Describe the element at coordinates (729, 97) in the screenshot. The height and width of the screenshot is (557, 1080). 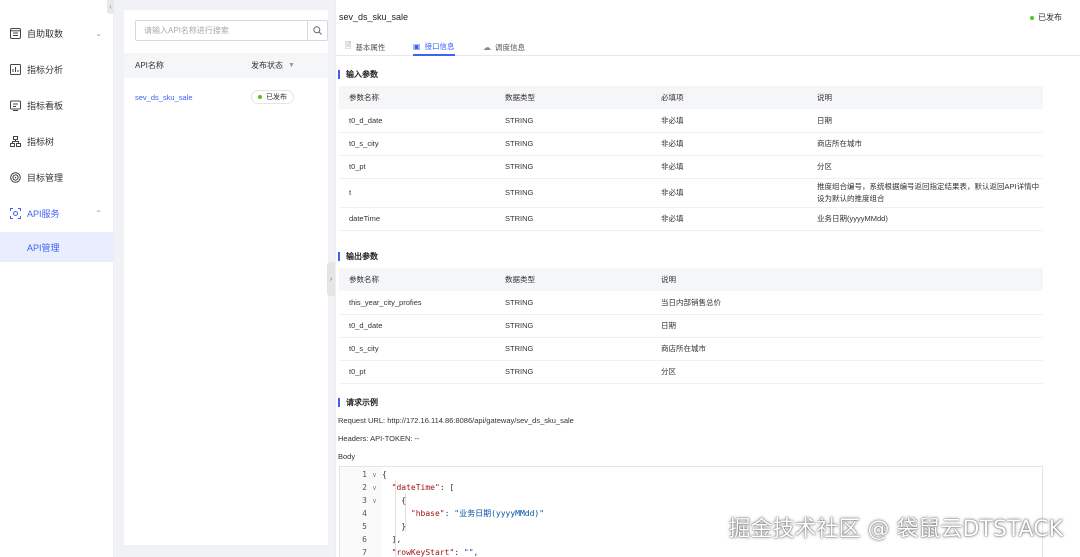
I see `column-header: 必填项` at that location.